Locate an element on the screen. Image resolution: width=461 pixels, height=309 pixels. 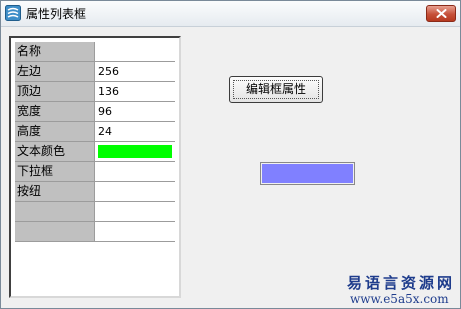
preview-edit-box is located at coordinates (307, 173).